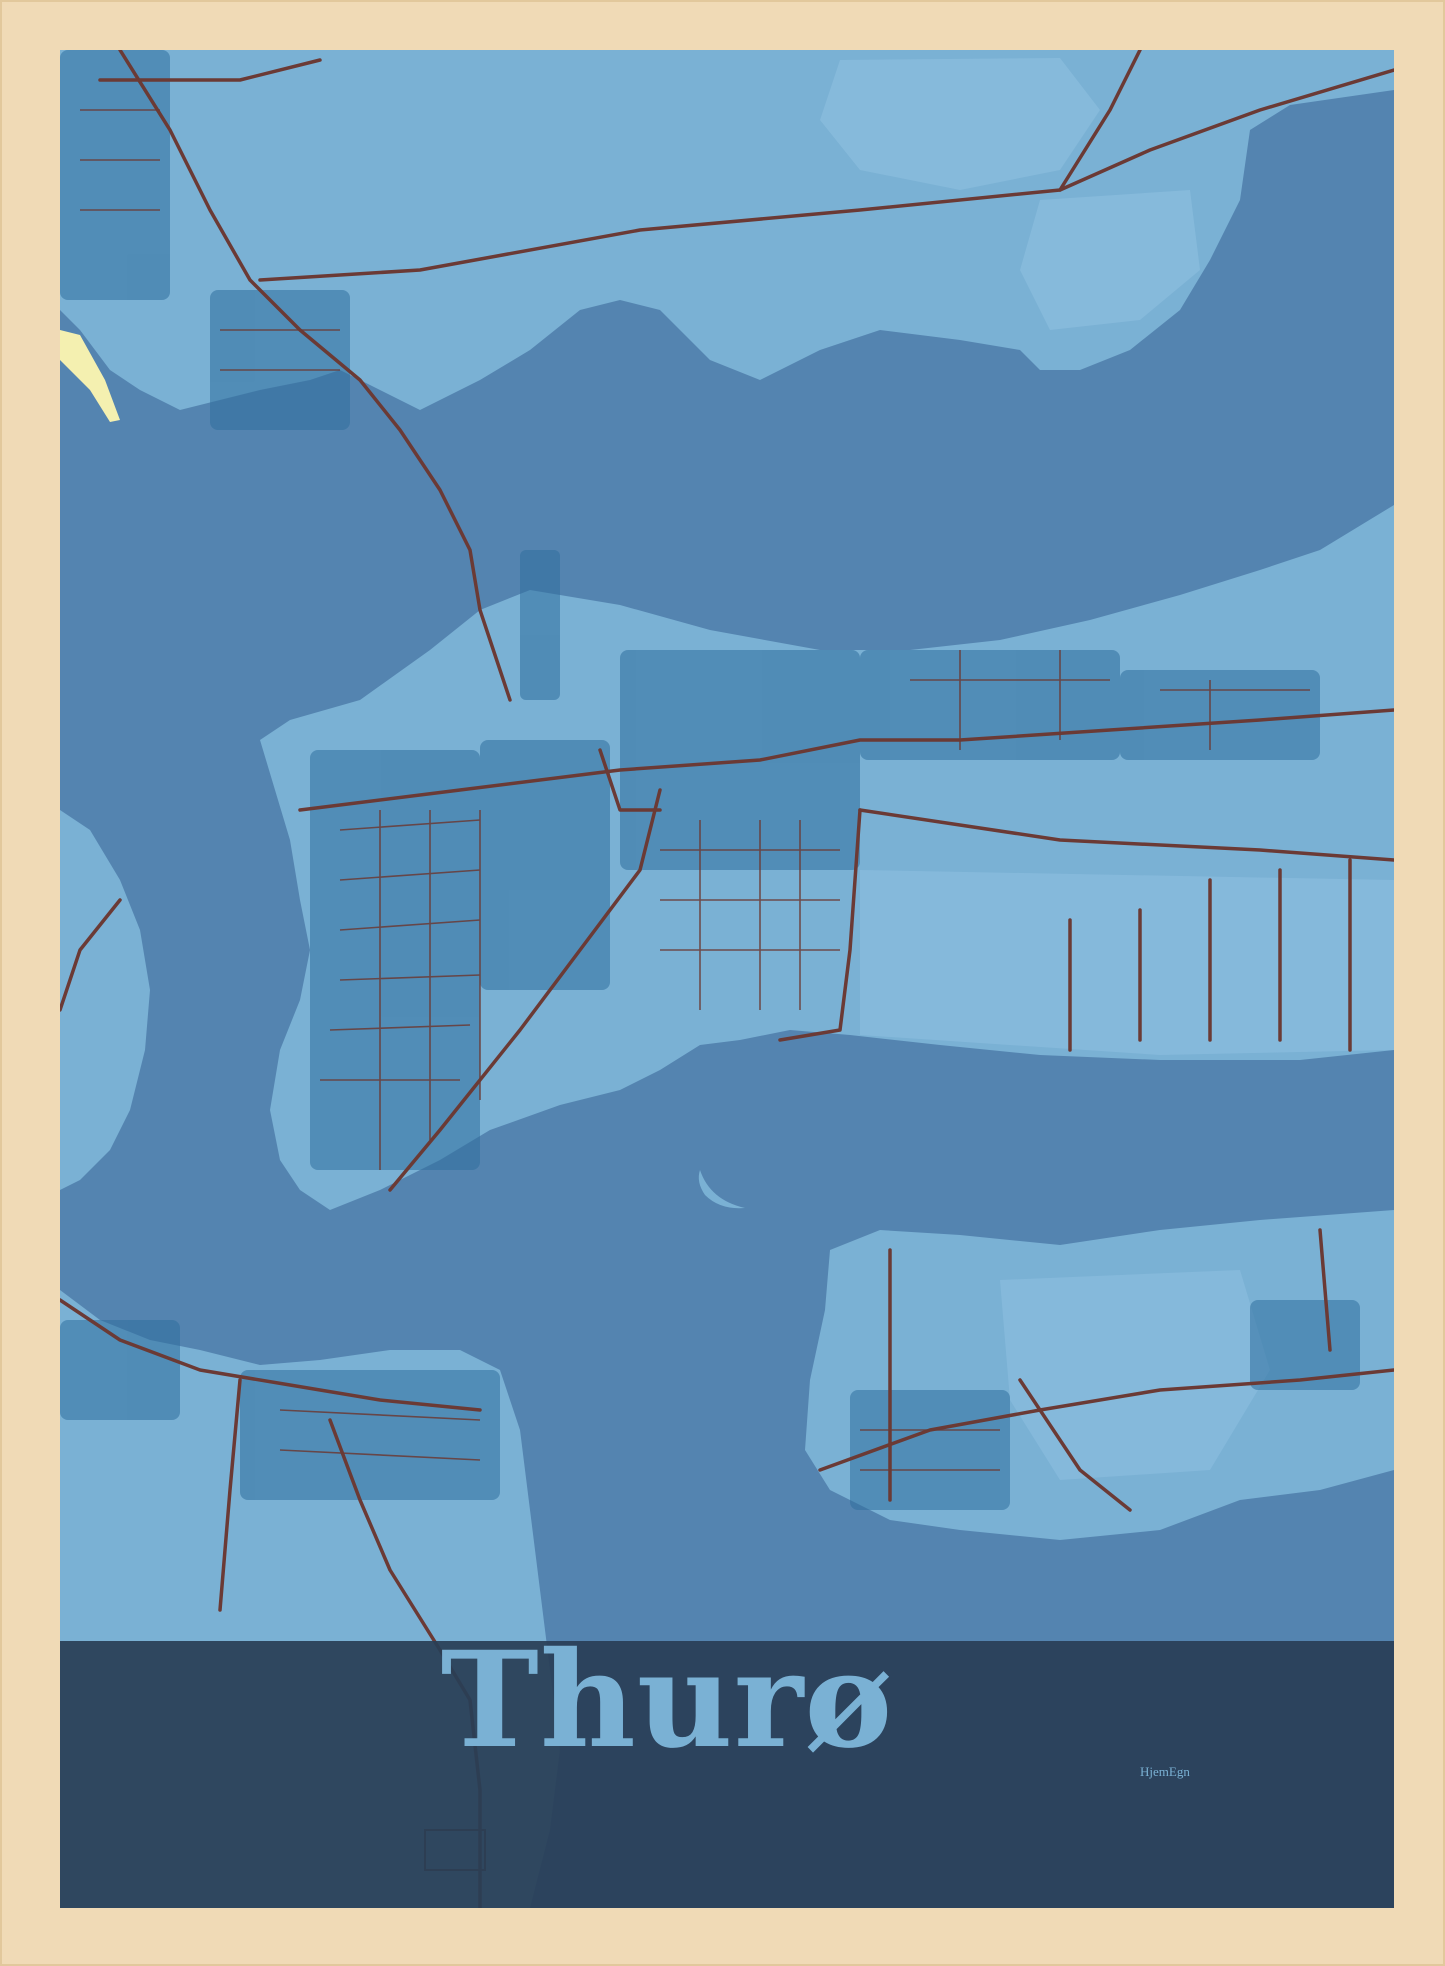 Image resolution: width=1445 pixels, height=1966 pixels. Describe the element at coordinates (960, 124) in the screenshot. I see `north-fields` at that location.